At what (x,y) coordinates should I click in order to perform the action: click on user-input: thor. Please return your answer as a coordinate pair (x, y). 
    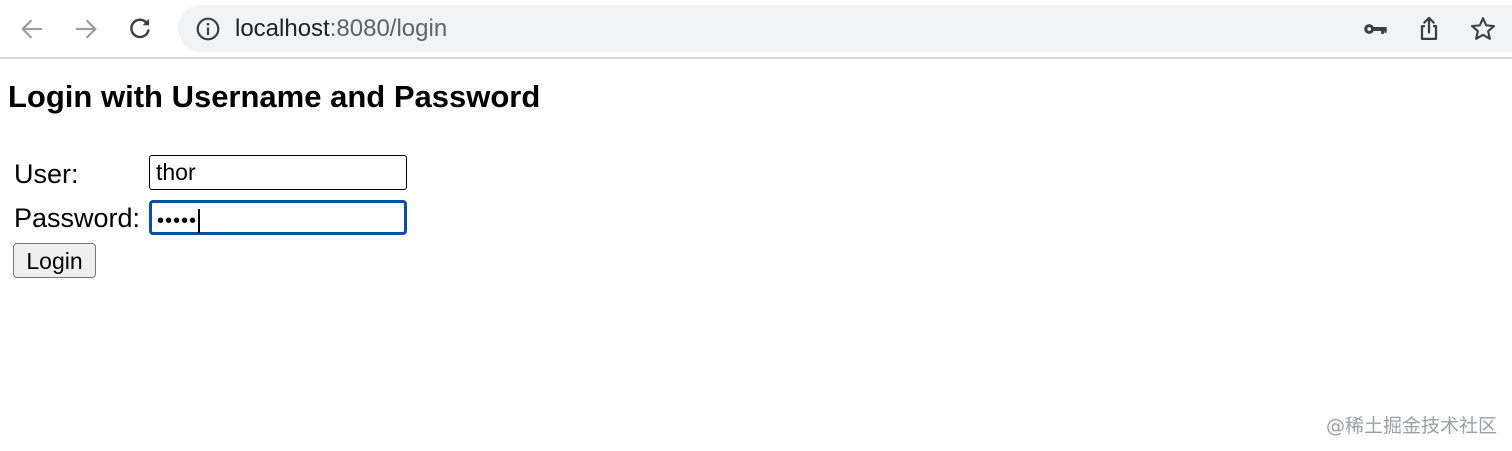
    Looking at the image, I should click on (278, 172).